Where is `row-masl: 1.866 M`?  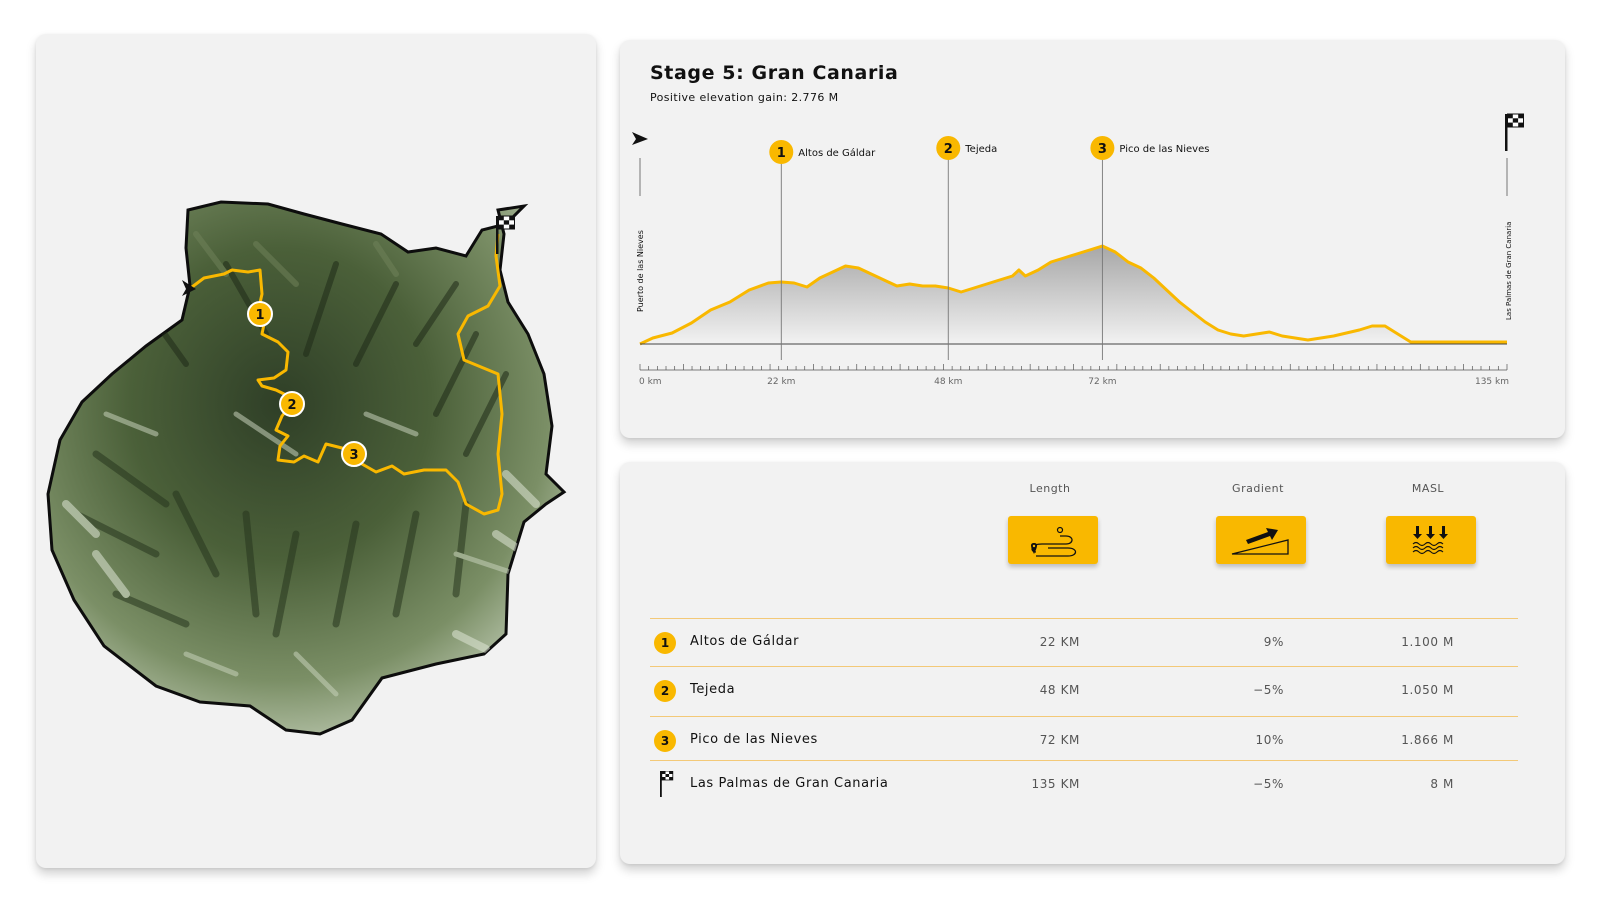 row-masl: 1.866 M is located at coordinates (1427, 740).